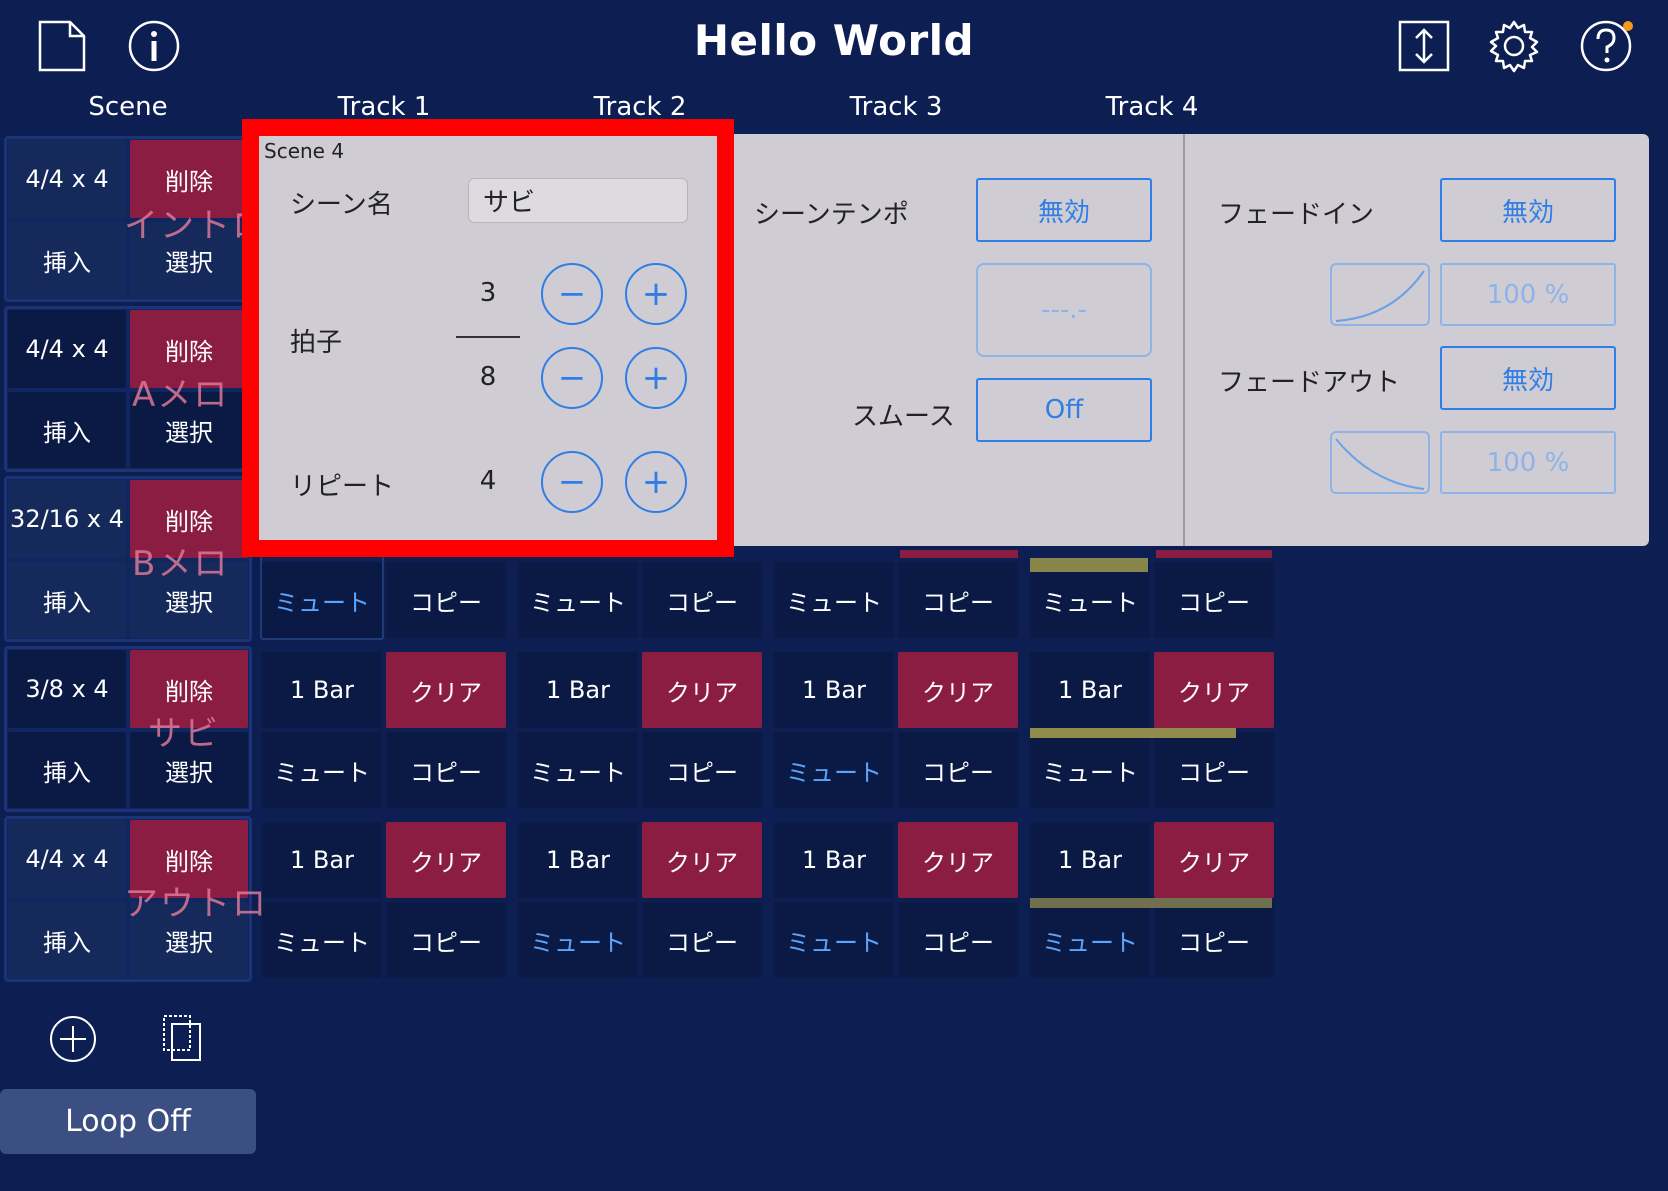 The image size is (1668, 1191). Describe the element at coordinates (1528, 378) in the screenshot. I see `fade-out-toggle-button: 無効` at that location.